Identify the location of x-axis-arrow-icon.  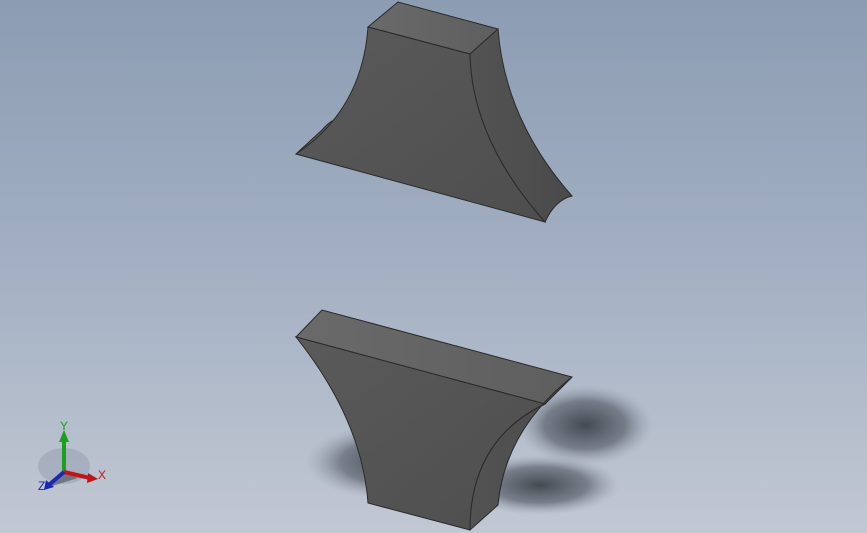
(92, 478).